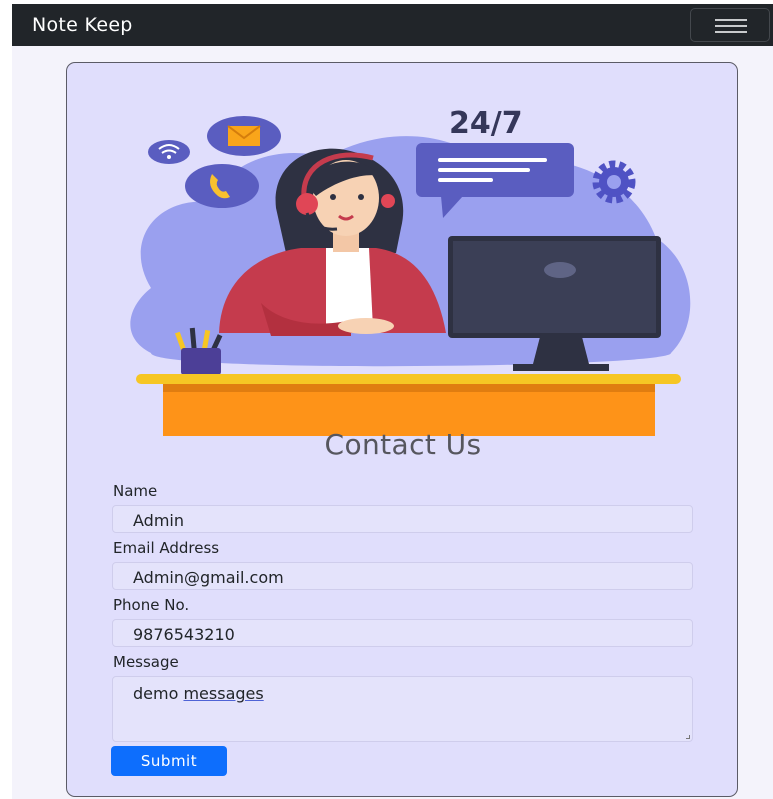 The width and height of the screenshot is (773, 799). Describe the element at coordinates (402, 519) in the screenshot. I see `name-input: Admin` at that location.